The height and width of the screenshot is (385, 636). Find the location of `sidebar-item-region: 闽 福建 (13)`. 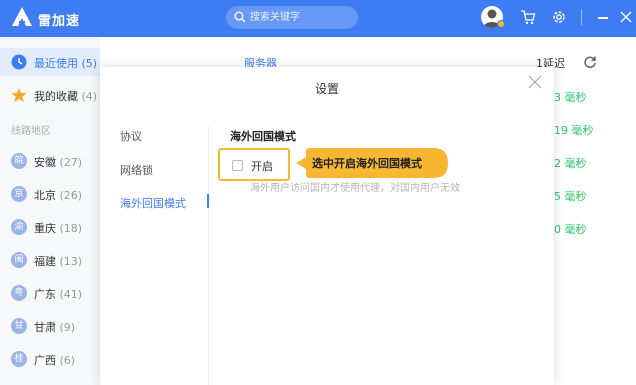

sidebar-item-region: 闽 福建 (13) is located at coordinates (50, 260).